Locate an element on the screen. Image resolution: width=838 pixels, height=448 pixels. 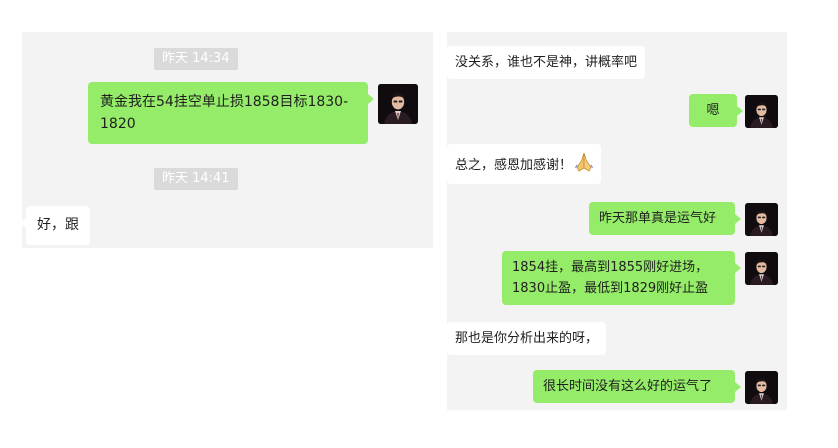
received-message-bubble: 好，跟 is located at coordinates (56, 225).